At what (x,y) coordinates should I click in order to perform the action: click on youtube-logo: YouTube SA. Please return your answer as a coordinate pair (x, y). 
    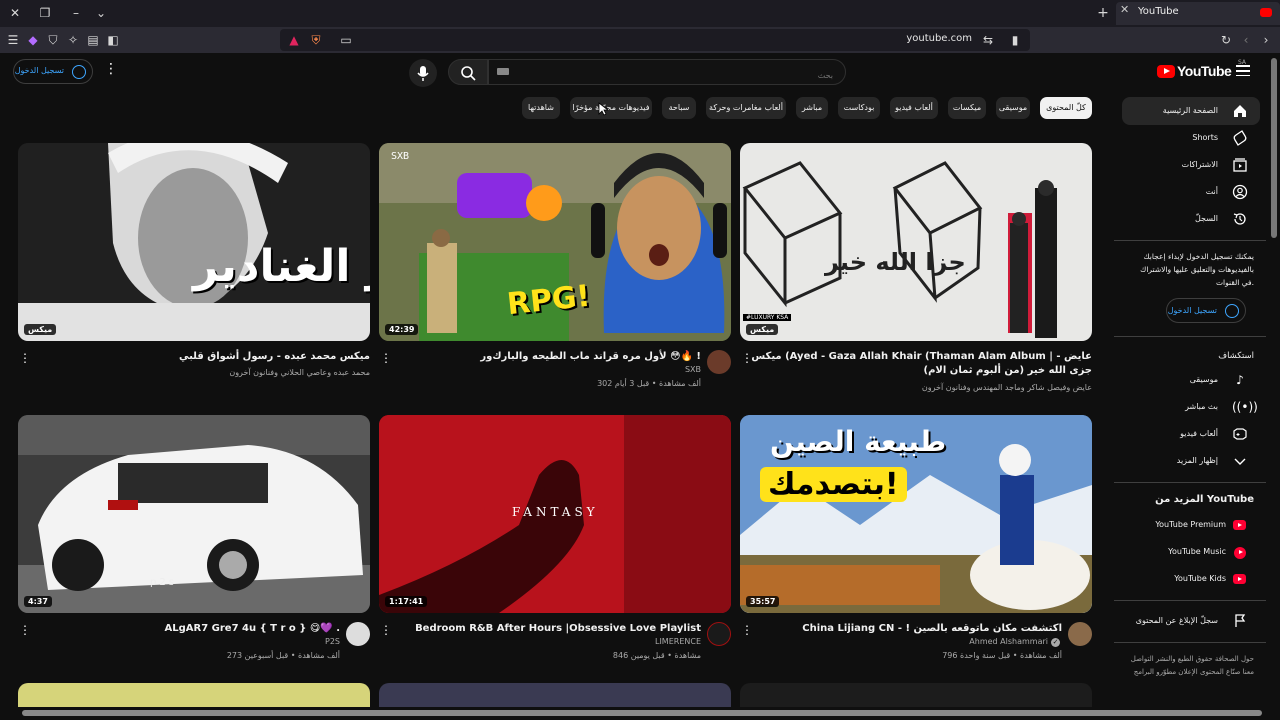
    Looking at the image, I should click on (1201, 70).